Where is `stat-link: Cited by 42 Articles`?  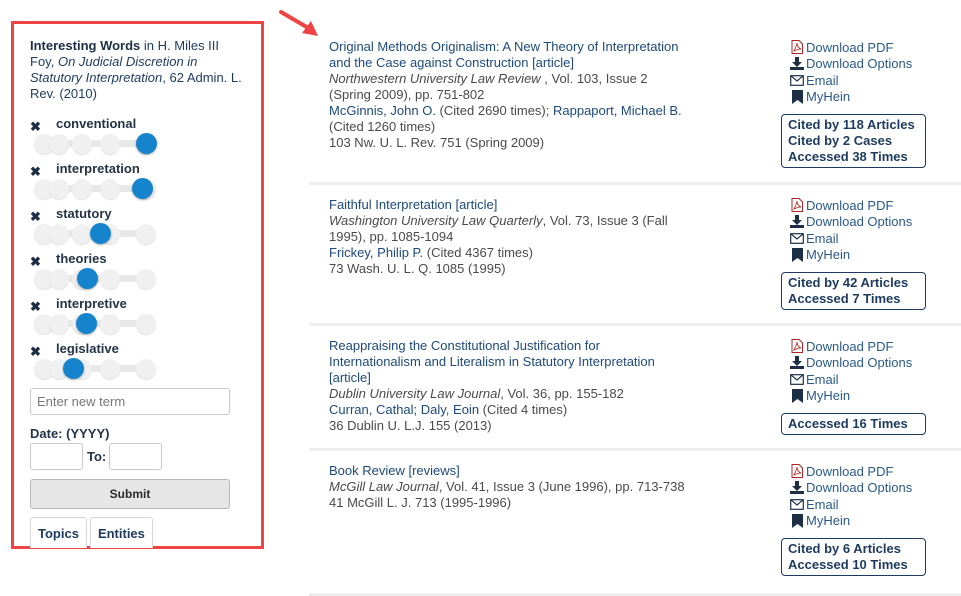
stat-link: Cited by 42 Articles is located at coordinates (853, 283).